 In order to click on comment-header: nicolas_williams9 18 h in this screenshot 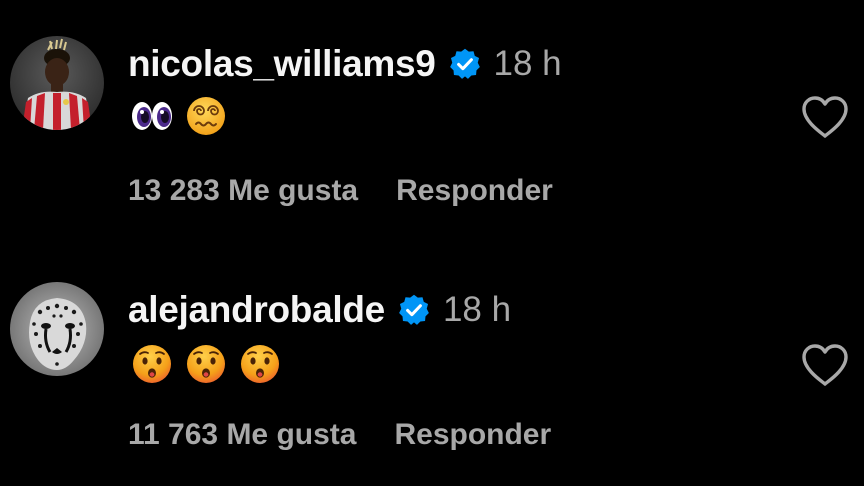, I will do `click(345, 64)`.